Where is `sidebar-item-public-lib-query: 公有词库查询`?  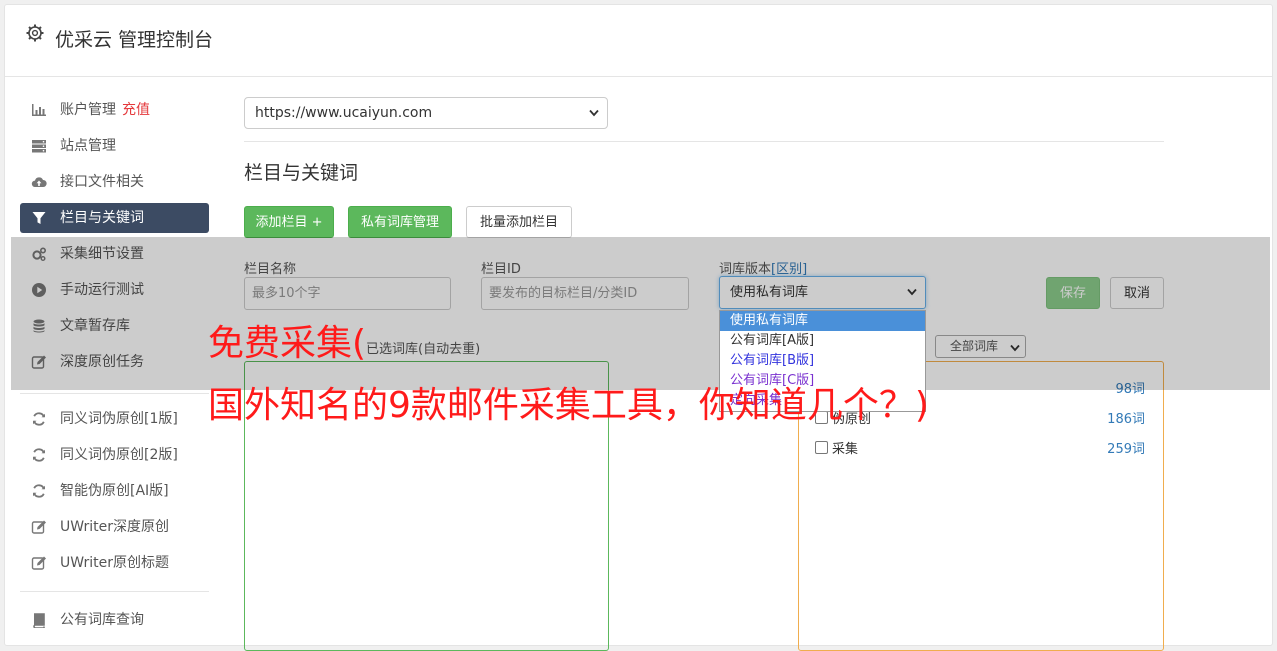
sidebar-item-public-lib-query: 公有词库查询 is located at coordinates (114, 620).